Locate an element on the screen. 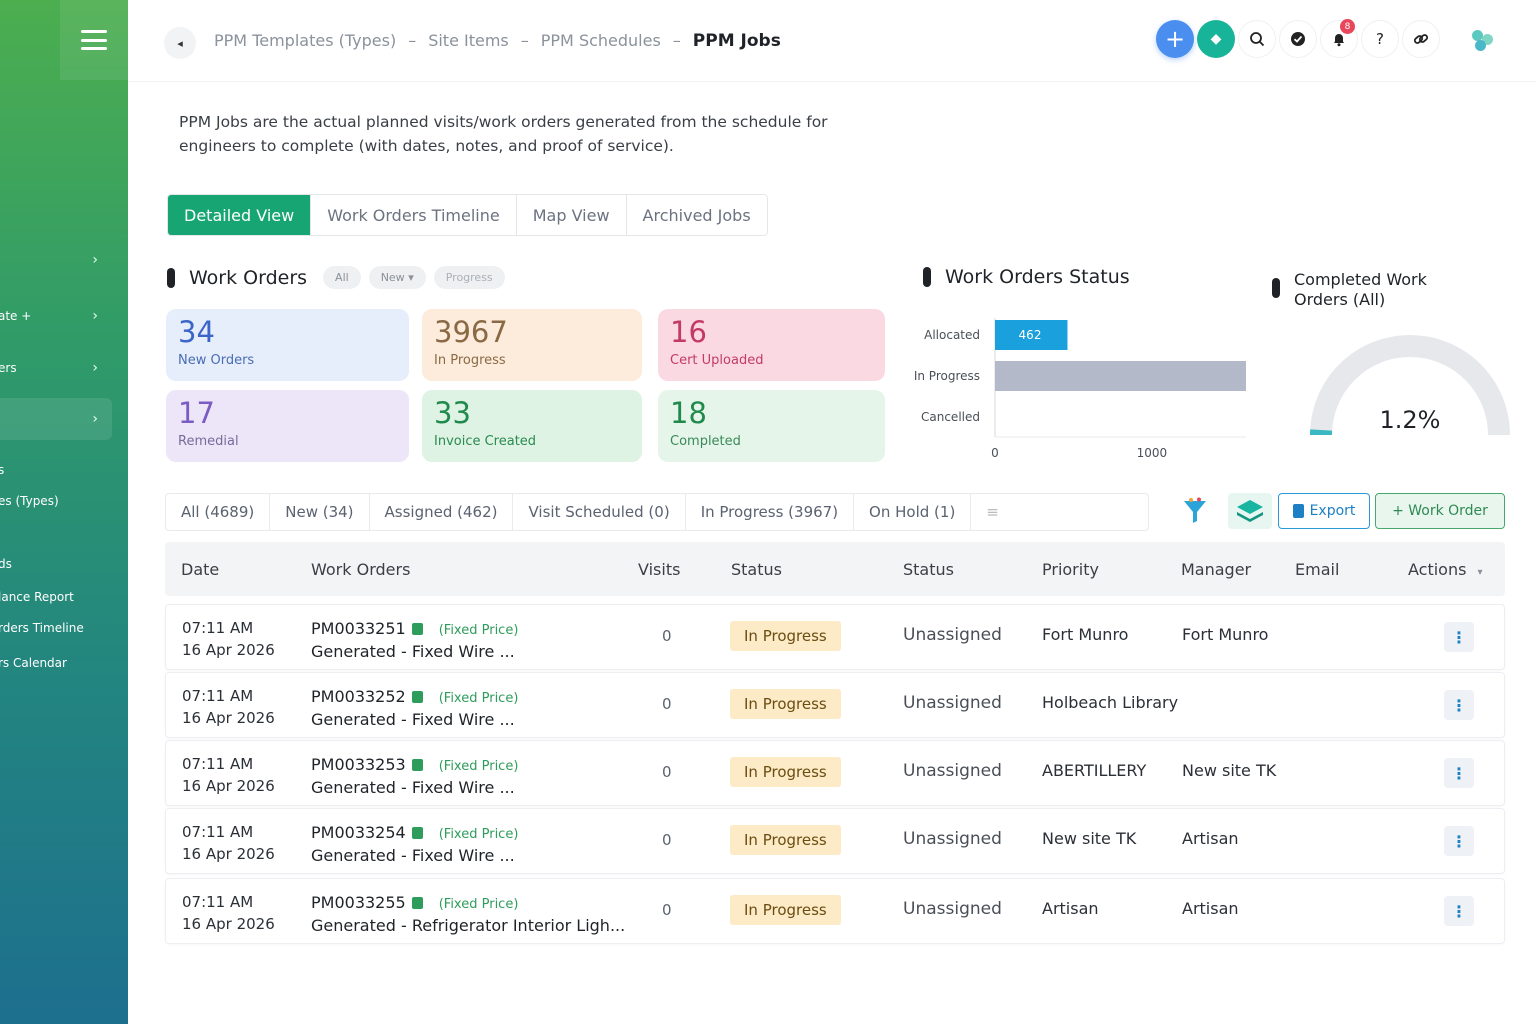 Image resolution: width=1536 pixels, height=1024 pixels. breadcrumb-item: Site Items is located at coordinates (468, 41).